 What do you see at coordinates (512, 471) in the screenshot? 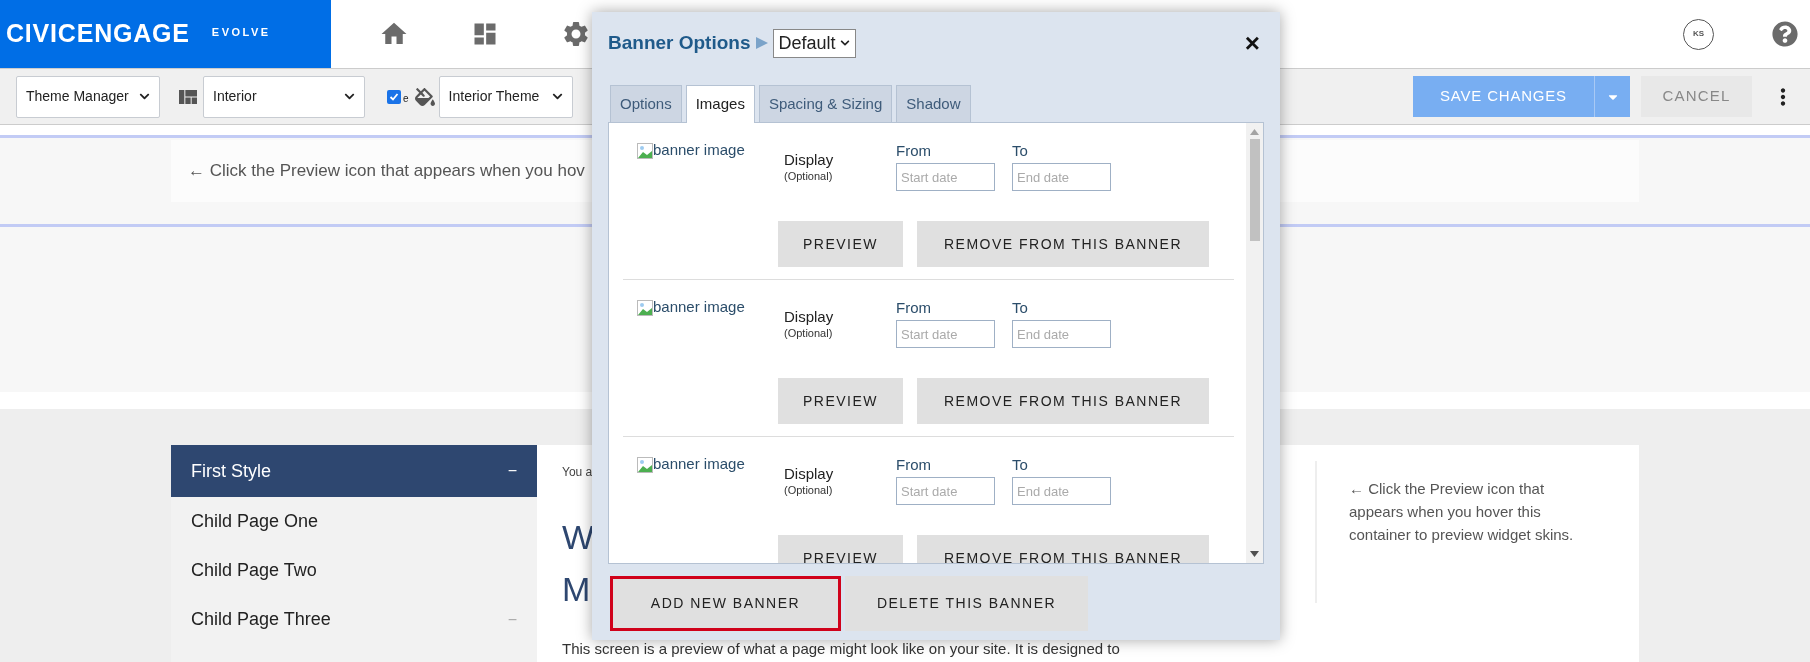
I see `collapse-toggle: −` at bounding box center [512, 471].